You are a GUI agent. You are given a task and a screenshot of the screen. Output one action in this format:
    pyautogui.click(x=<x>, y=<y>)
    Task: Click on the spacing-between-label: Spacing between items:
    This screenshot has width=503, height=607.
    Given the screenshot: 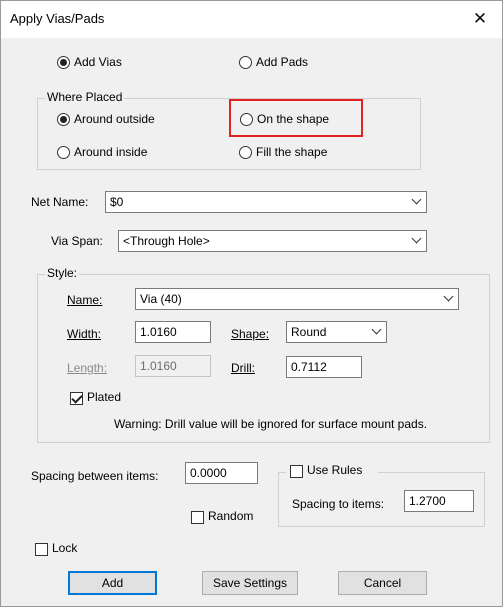 What is the action you would take?
    pyautogui.click(x=95, y=476)
    